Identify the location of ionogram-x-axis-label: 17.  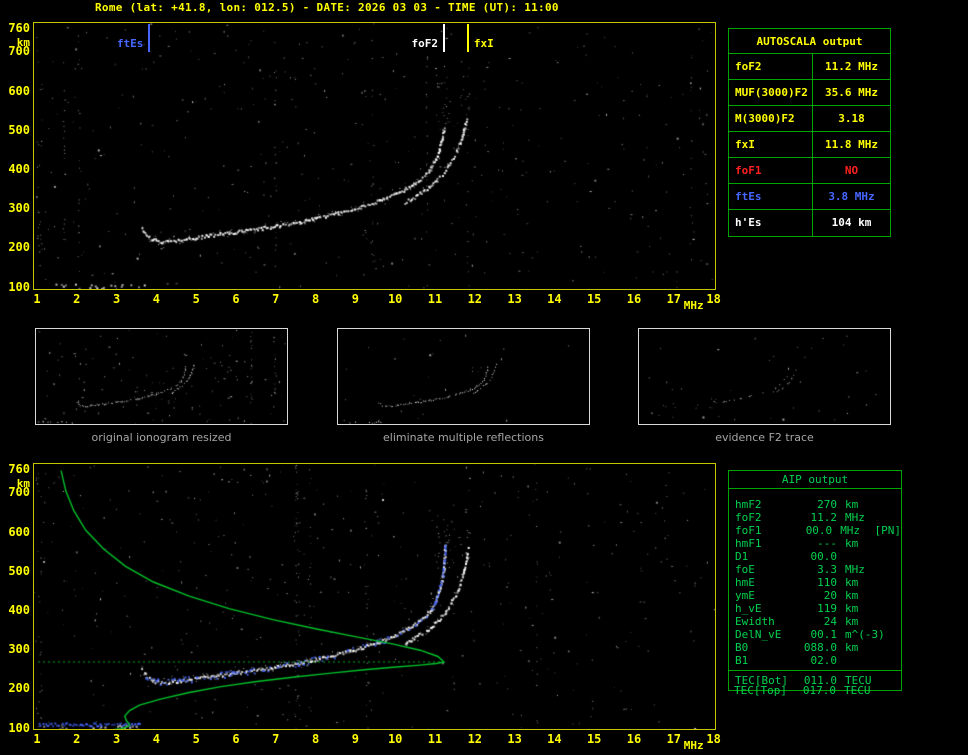
(674, 299).